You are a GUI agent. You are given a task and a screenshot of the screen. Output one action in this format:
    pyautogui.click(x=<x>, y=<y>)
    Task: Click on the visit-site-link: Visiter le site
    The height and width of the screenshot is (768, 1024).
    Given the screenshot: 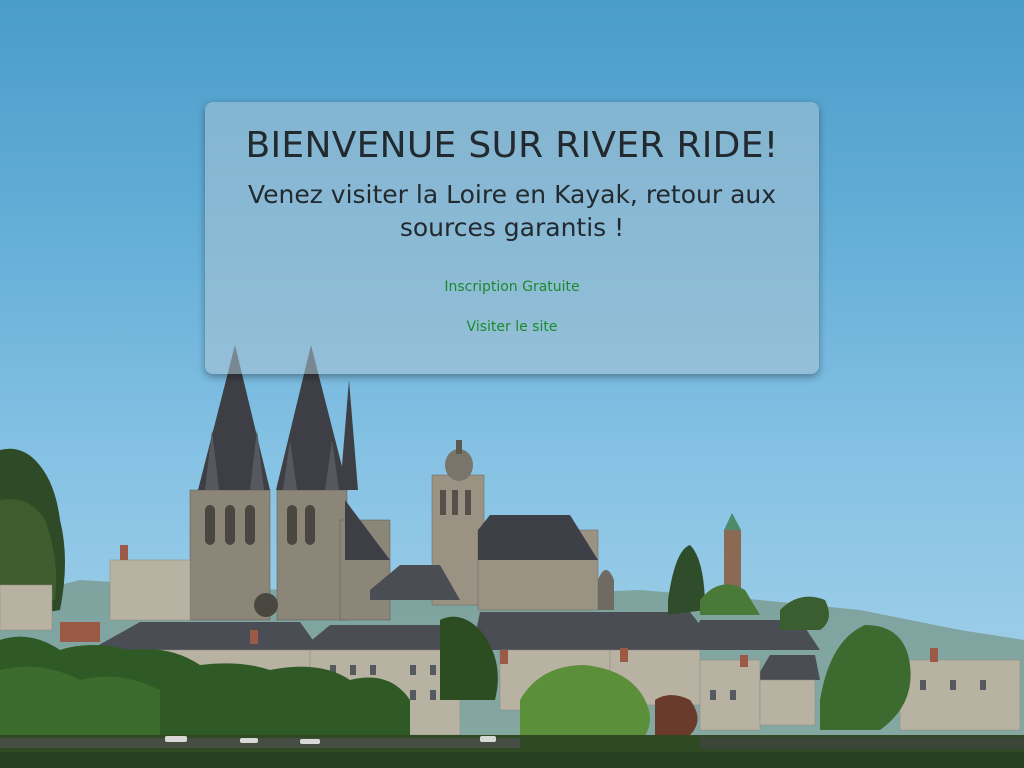 What is the action you would take?
    pyautogui.click(x=512, y=327)
    